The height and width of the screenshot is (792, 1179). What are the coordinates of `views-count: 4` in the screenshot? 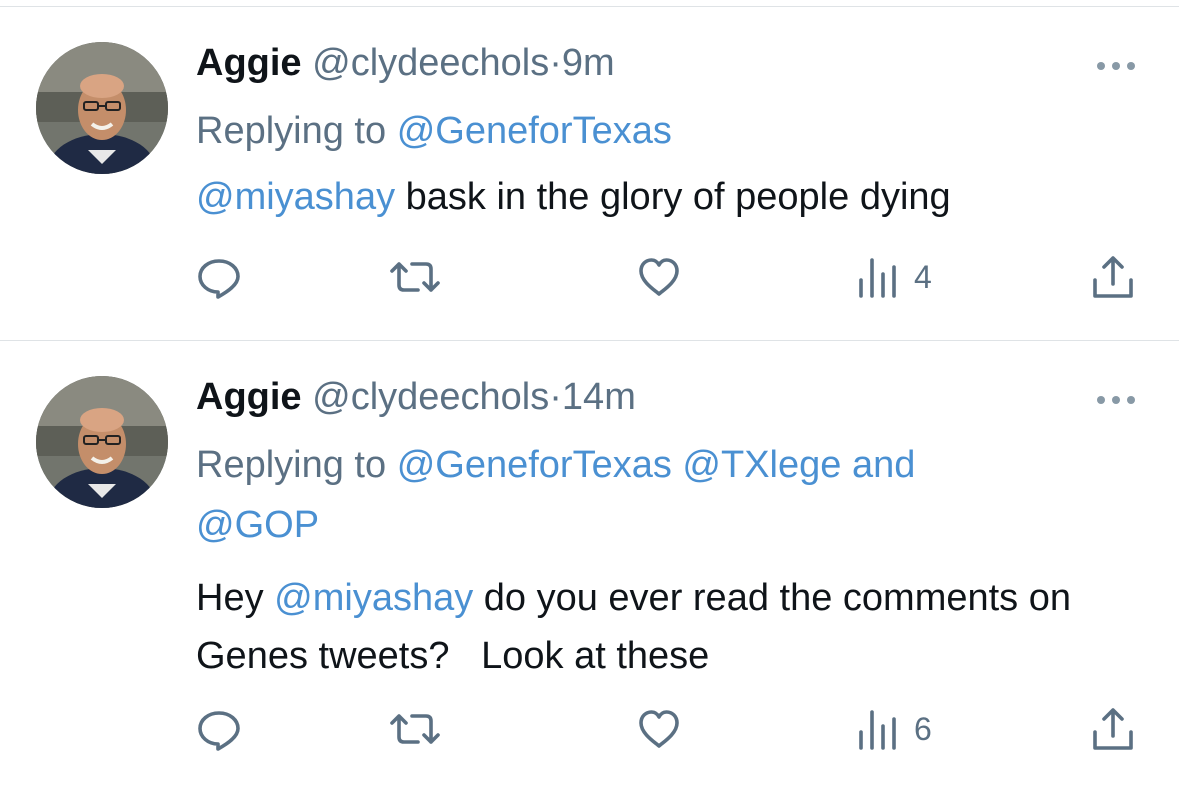 It's located at (923, 276).